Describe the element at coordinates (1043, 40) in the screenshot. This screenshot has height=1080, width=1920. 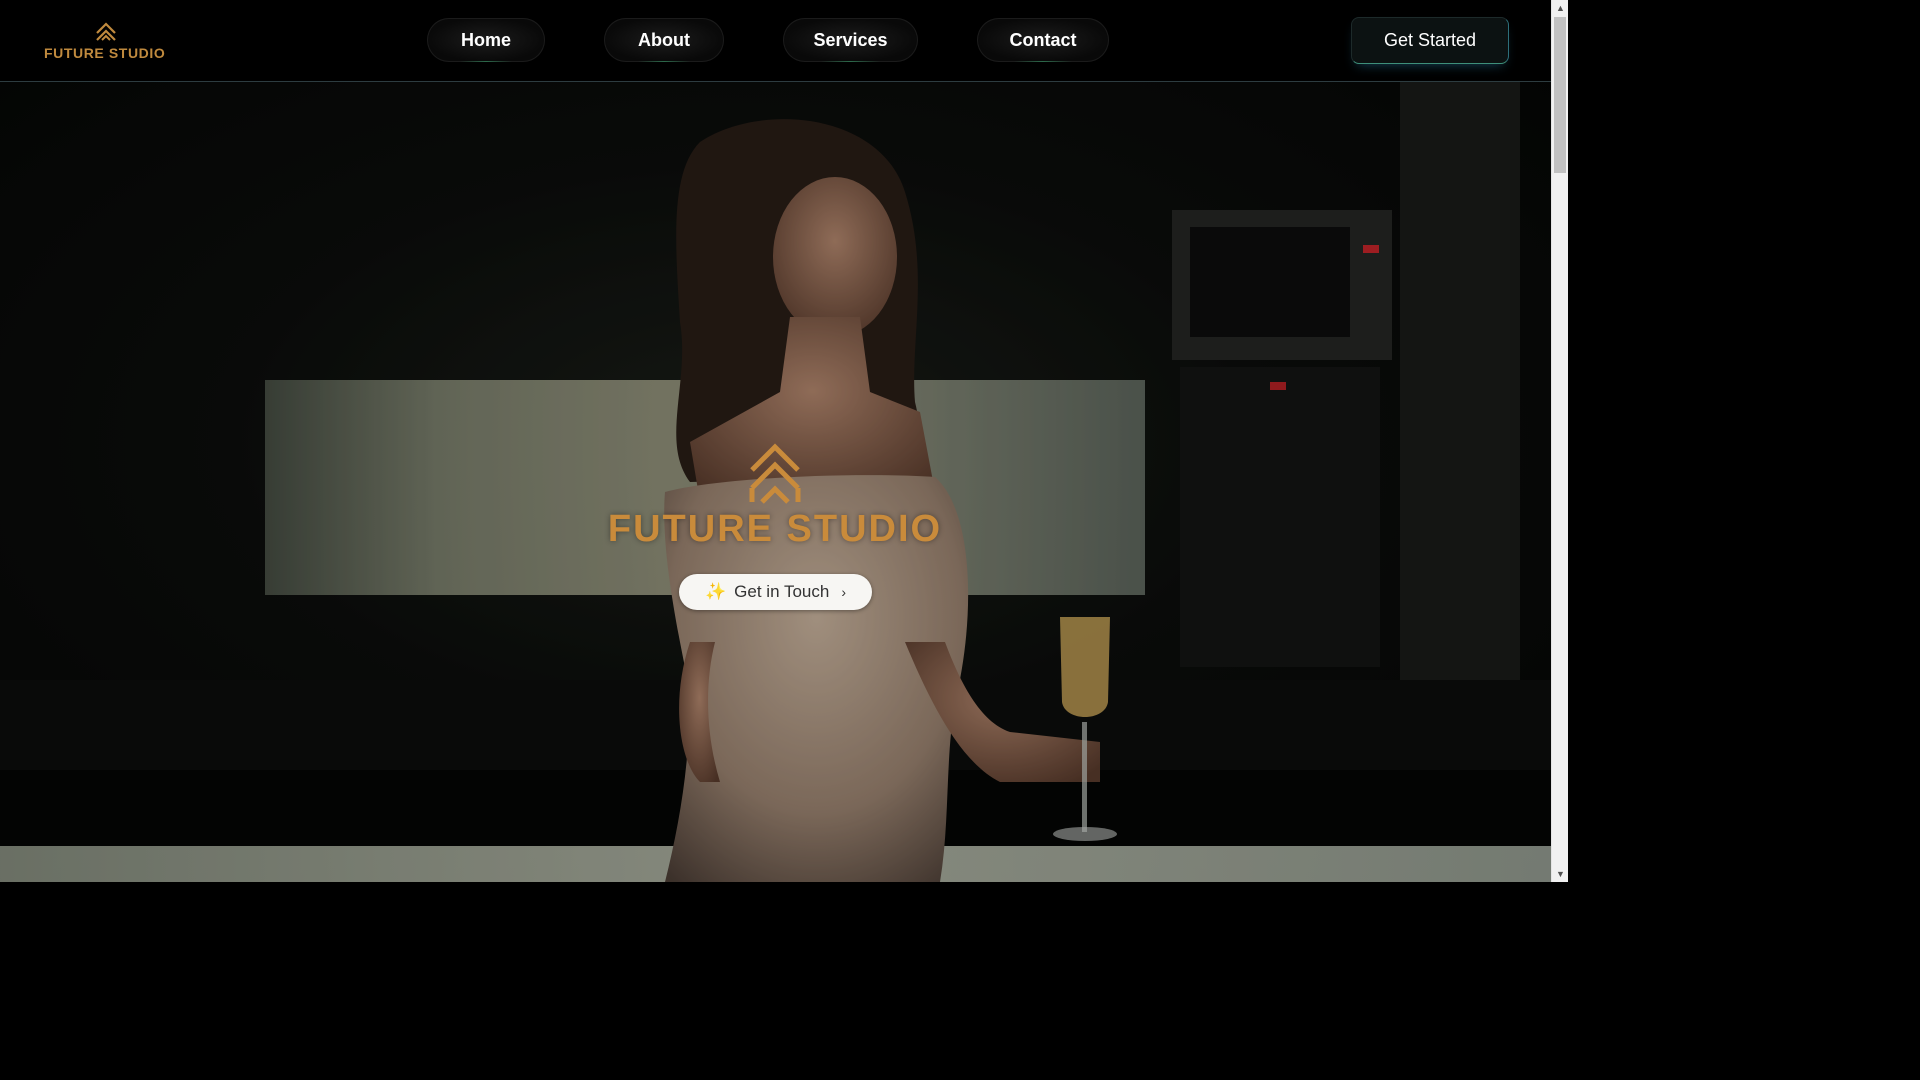
I see `nav-contact: Contact` at that location.